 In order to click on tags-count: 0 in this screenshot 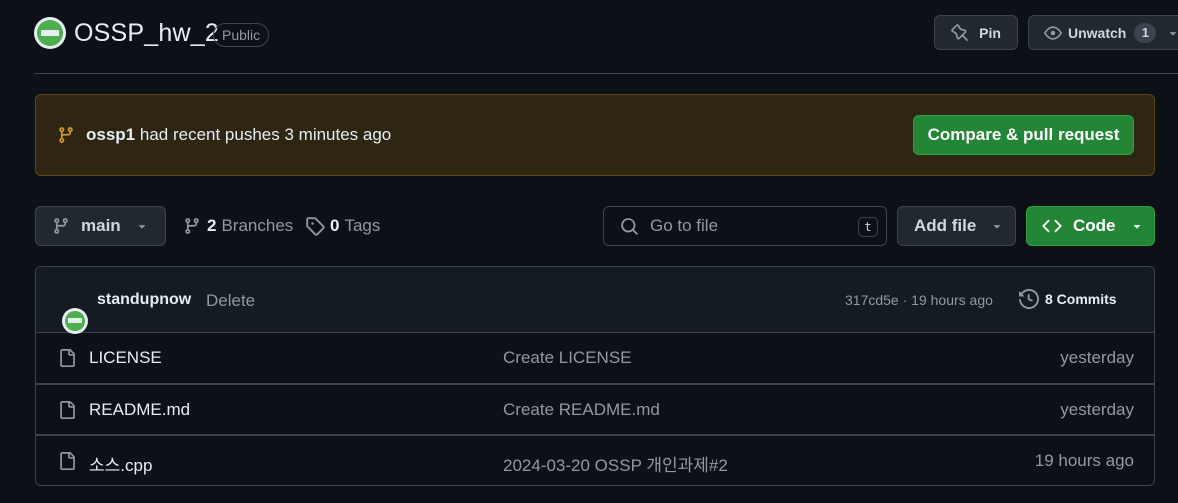, I will do `click(335, 225)`.